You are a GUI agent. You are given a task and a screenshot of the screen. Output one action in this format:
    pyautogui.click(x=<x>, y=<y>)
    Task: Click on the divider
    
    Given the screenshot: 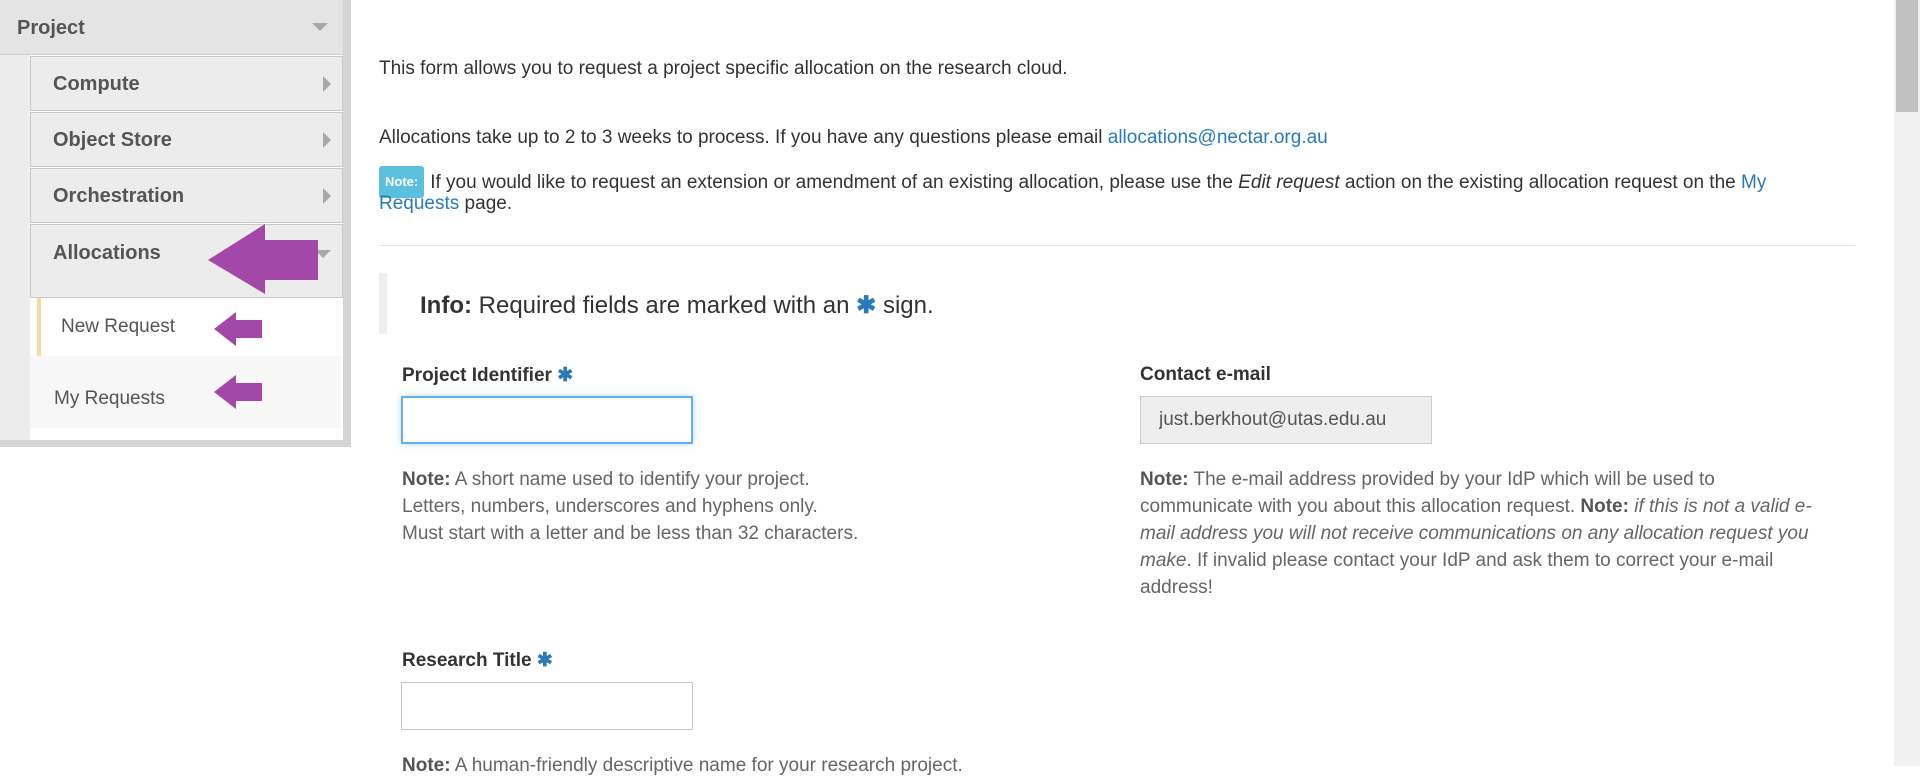 What is the action you would take?
    pyautogui.click(x=1117, y=245)
    